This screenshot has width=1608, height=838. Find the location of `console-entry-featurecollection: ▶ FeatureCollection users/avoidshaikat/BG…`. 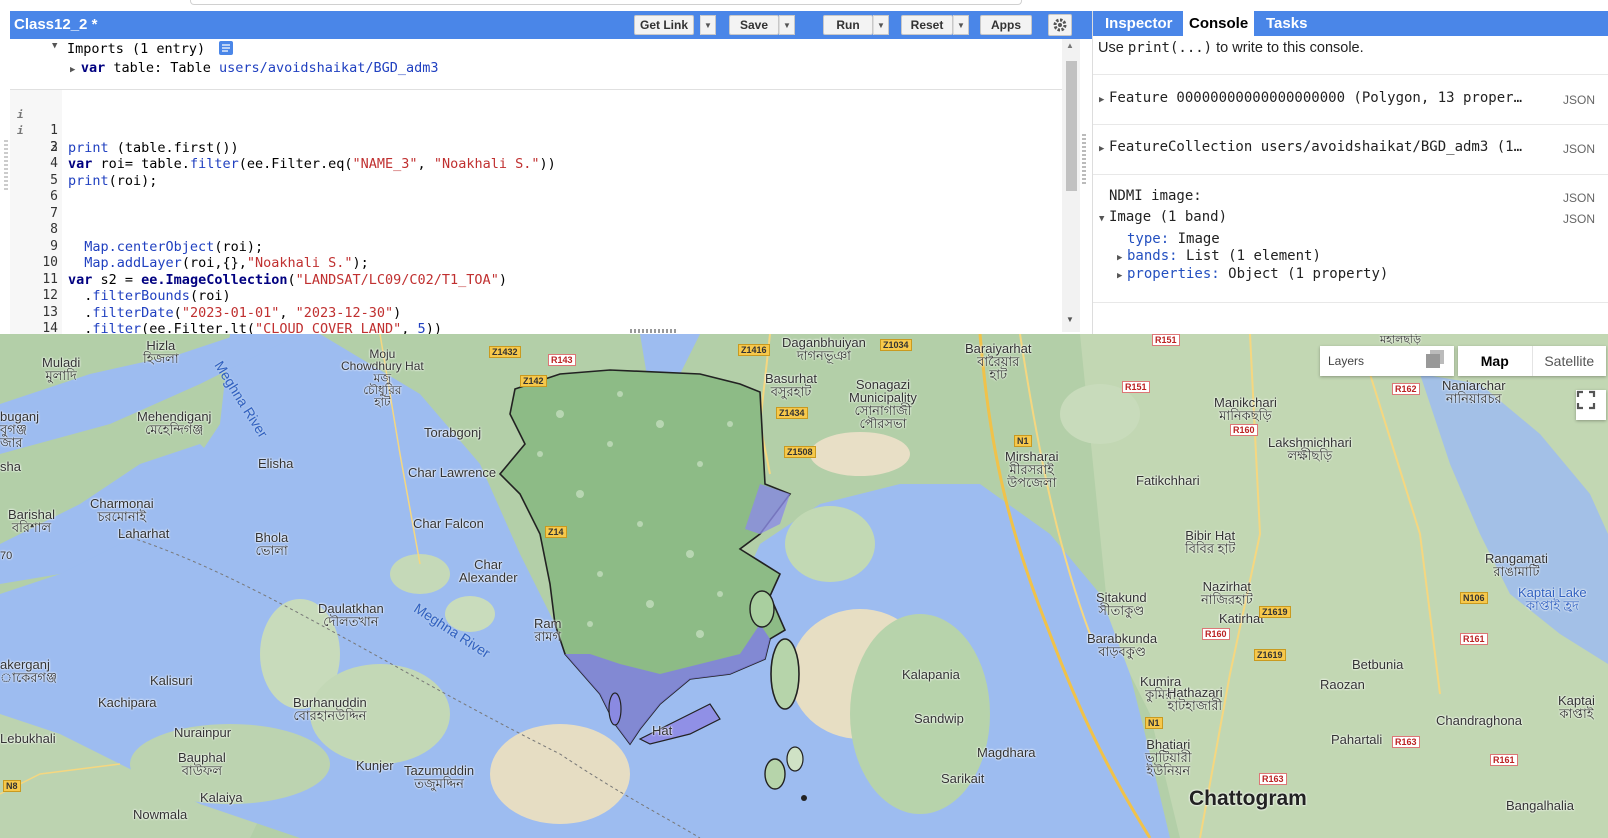

console-entry-featurecollection: ▶ FeatureCollection users/avoidshaikat/BG… is located at coordinates (1310, 147).